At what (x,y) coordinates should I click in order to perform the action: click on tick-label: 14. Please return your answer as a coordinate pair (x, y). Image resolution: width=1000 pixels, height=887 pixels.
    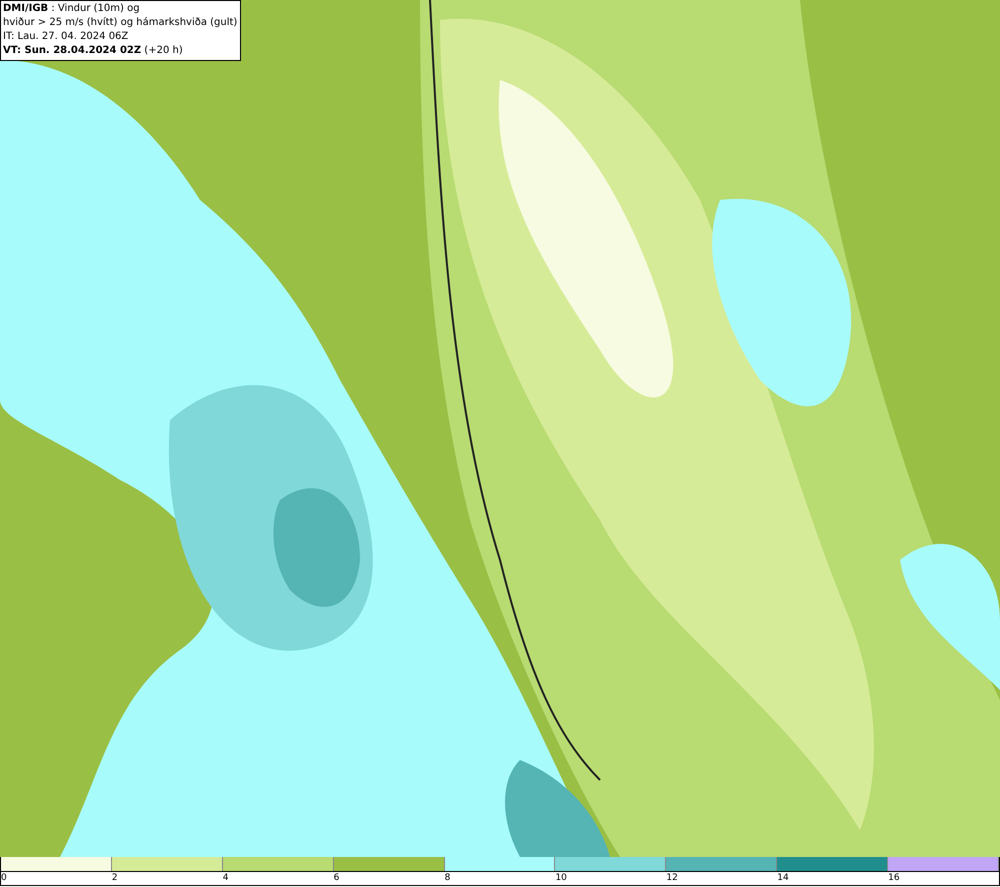
    Looking at the image, I should click on (783, 878).